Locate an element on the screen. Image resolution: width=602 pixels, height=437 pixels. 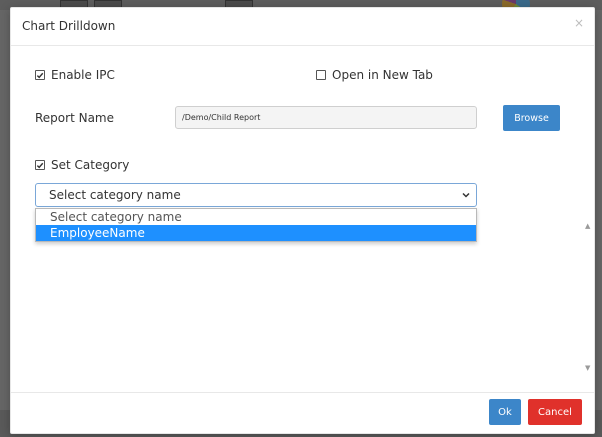
scroll-down-icon: ▼ is located at coordinates (587, 368).